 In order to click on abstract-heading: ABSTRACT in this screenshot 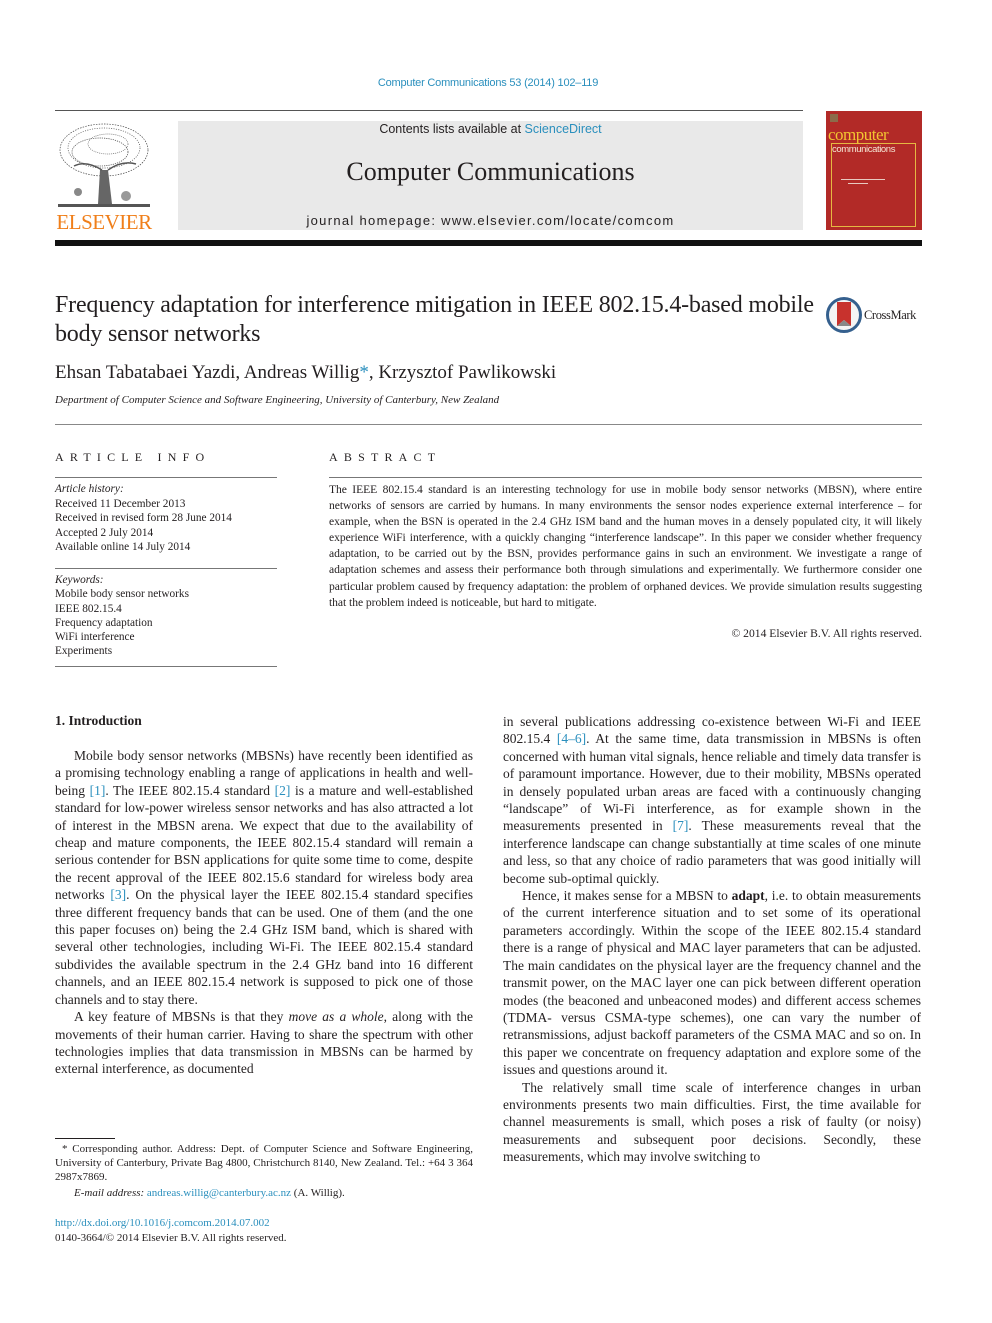, I will do `click(385, 457)`.